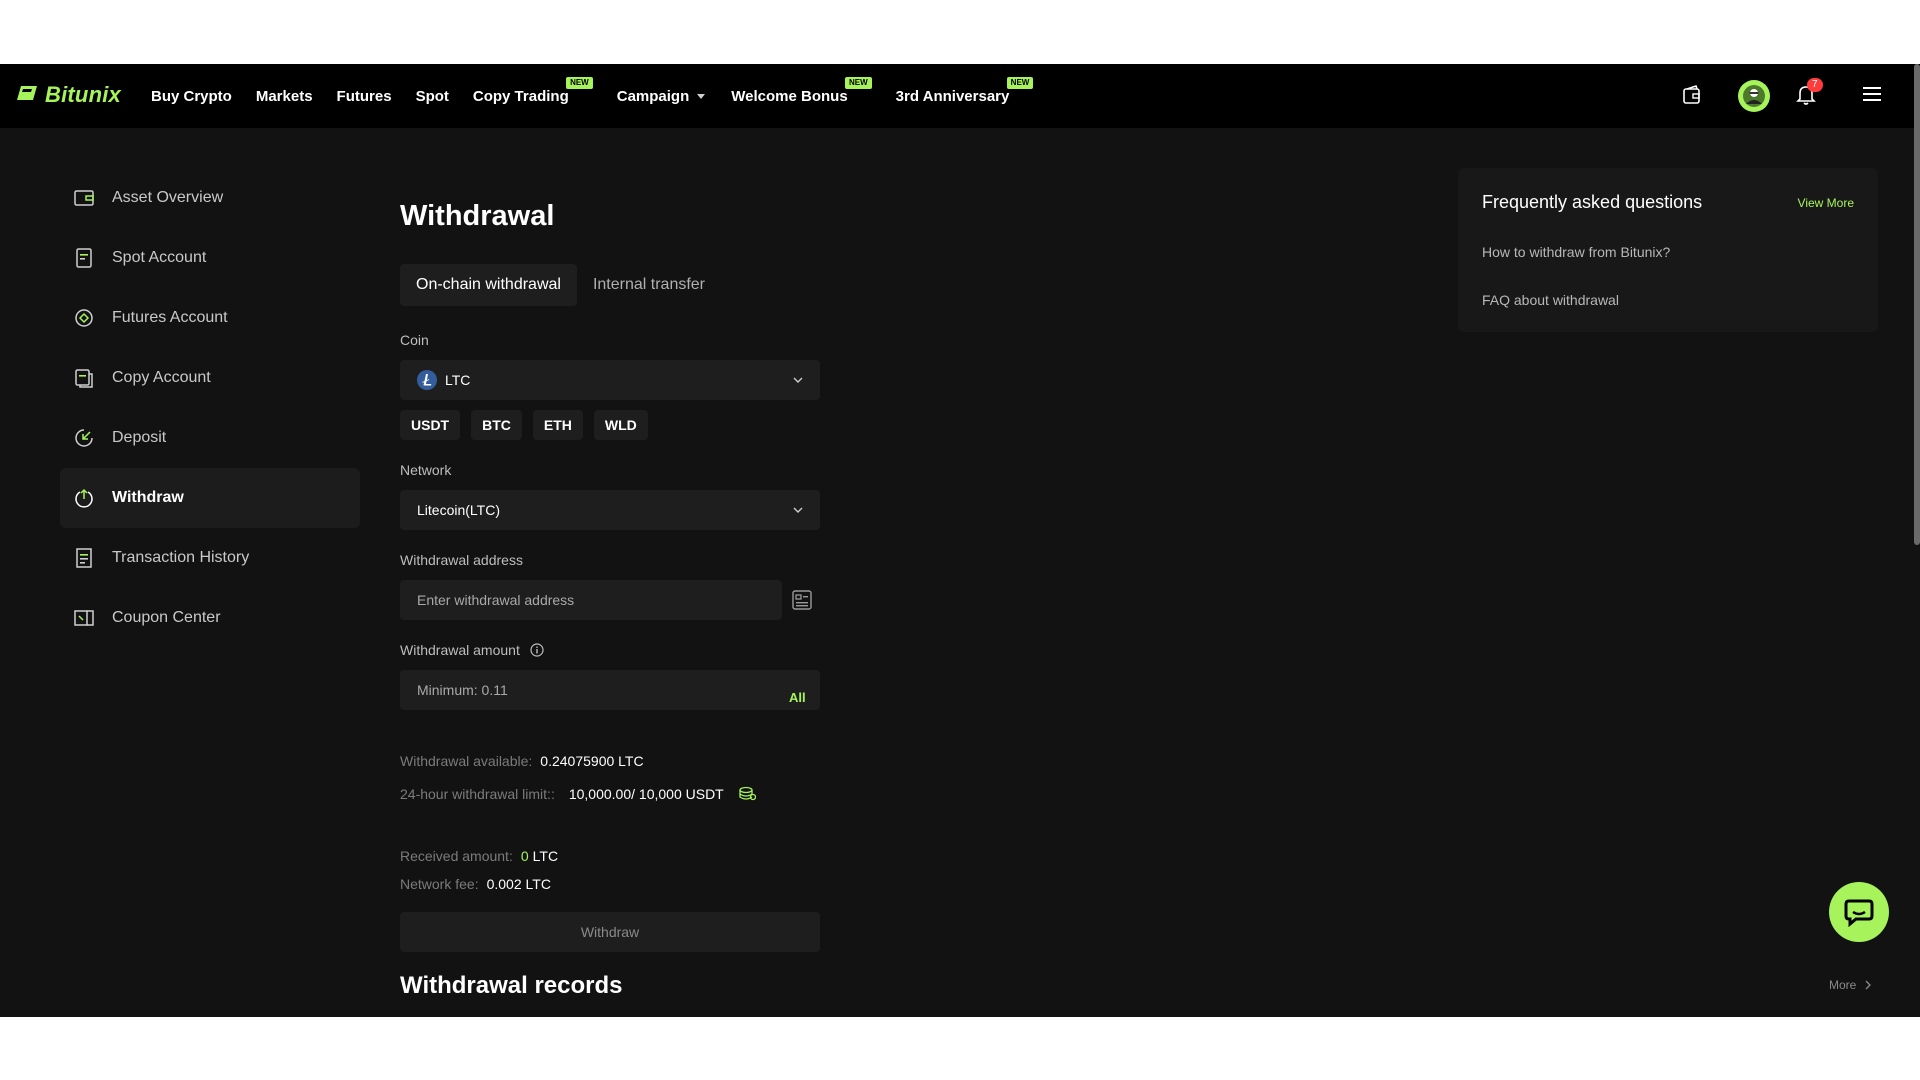 This screenshot has height=1080, width=1920. Describe the element at coordinates (466, 761) in the screenshot. I see `available-label: Withdrawal available:` at that location.